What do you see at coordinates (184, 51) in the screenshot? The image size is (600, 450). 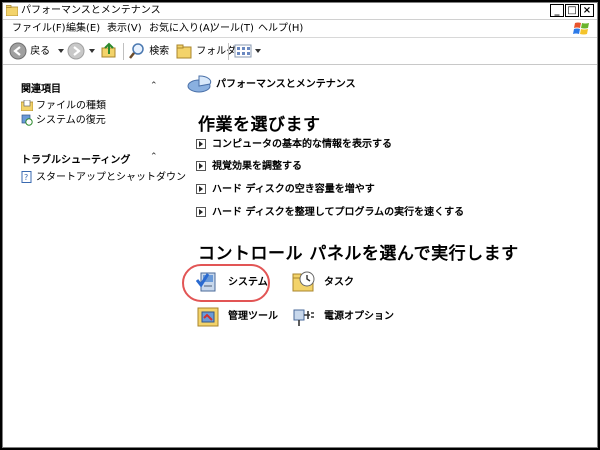 I see `folders-icon` at bounding box center [184, 51].